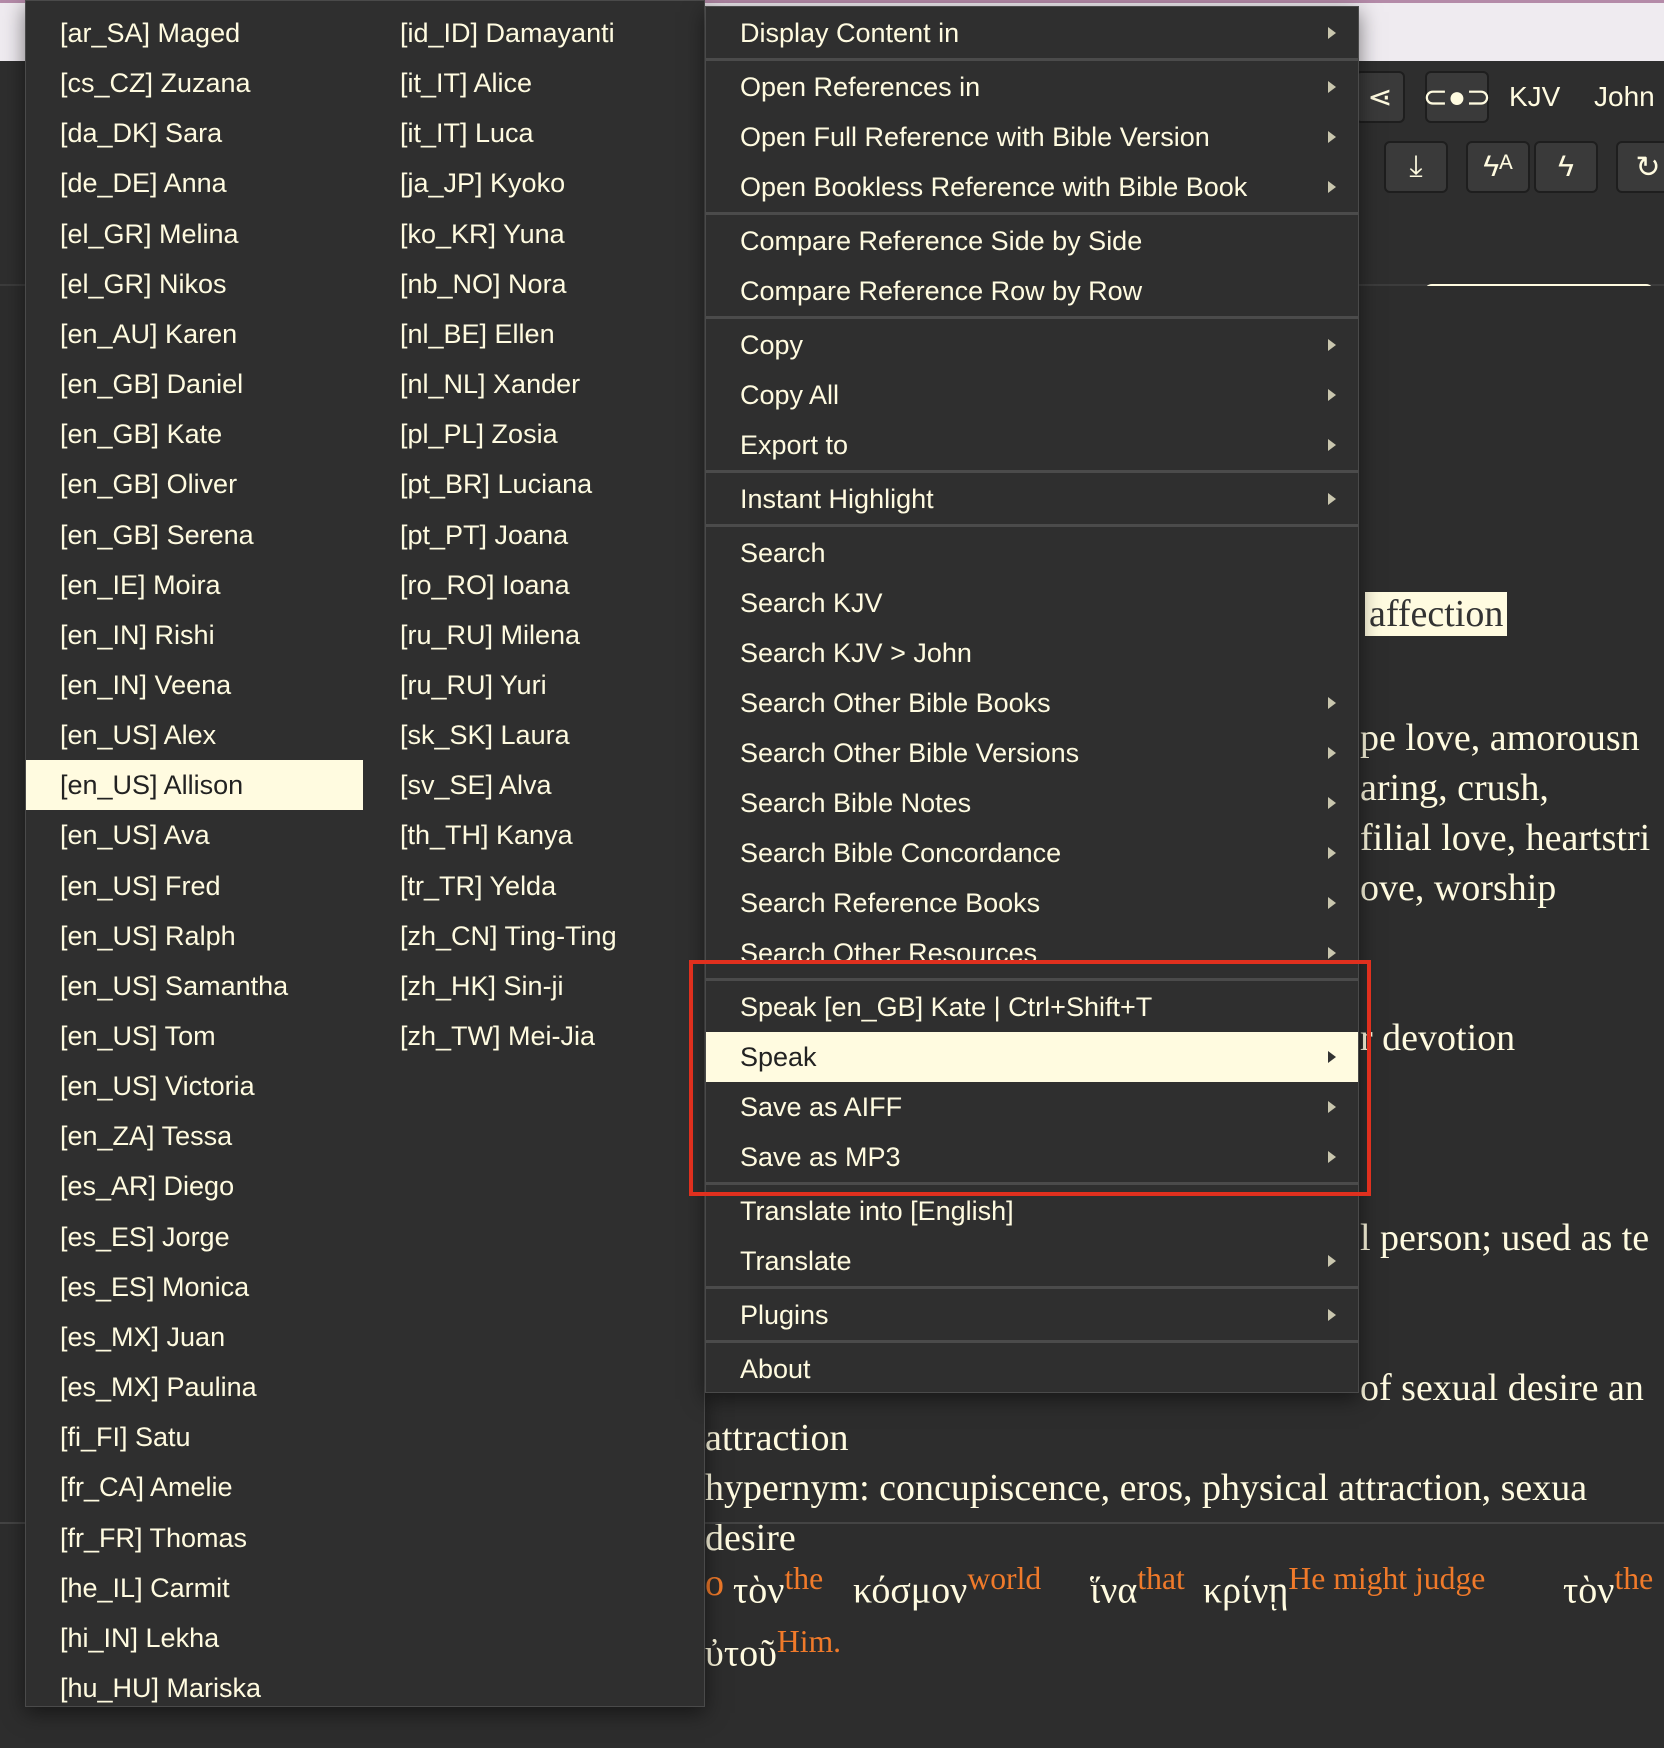 This screenshot has width=1664, height=1748. What do you see at coordinates (194, 334) in the screenshot?
I see `voice-item: [en_AU] Karen` at bounding box center [194, 334].